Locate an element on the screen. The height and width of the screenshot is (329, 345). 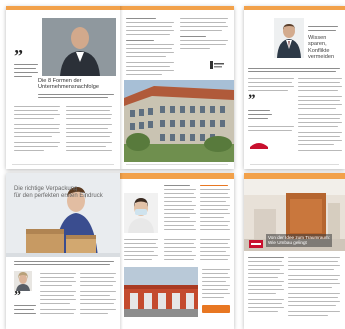
article-headline: Die 8 Formen der Unternehmensnachfolge is located at coordinates (68, 84).